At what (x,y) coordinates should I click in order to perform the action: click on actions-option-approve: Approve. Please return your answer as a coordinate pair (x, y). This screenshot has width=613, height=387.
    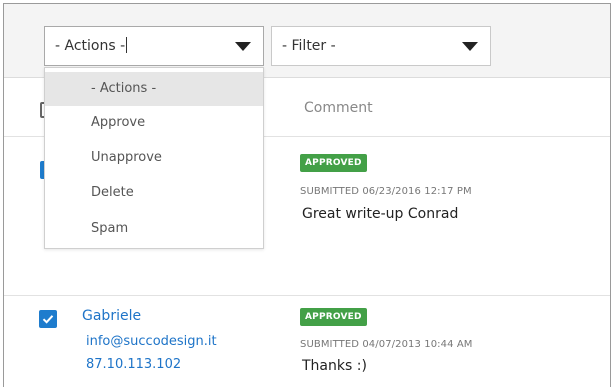
    Looking at the image, I should click on (154, 123).